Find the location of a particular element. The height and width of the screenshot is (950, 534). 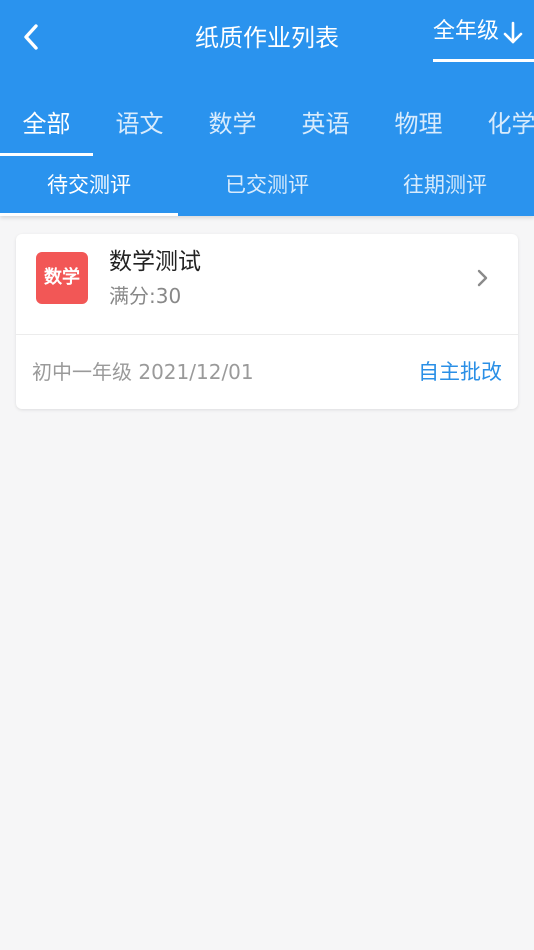

back-button is located at coordinates (31, 37).